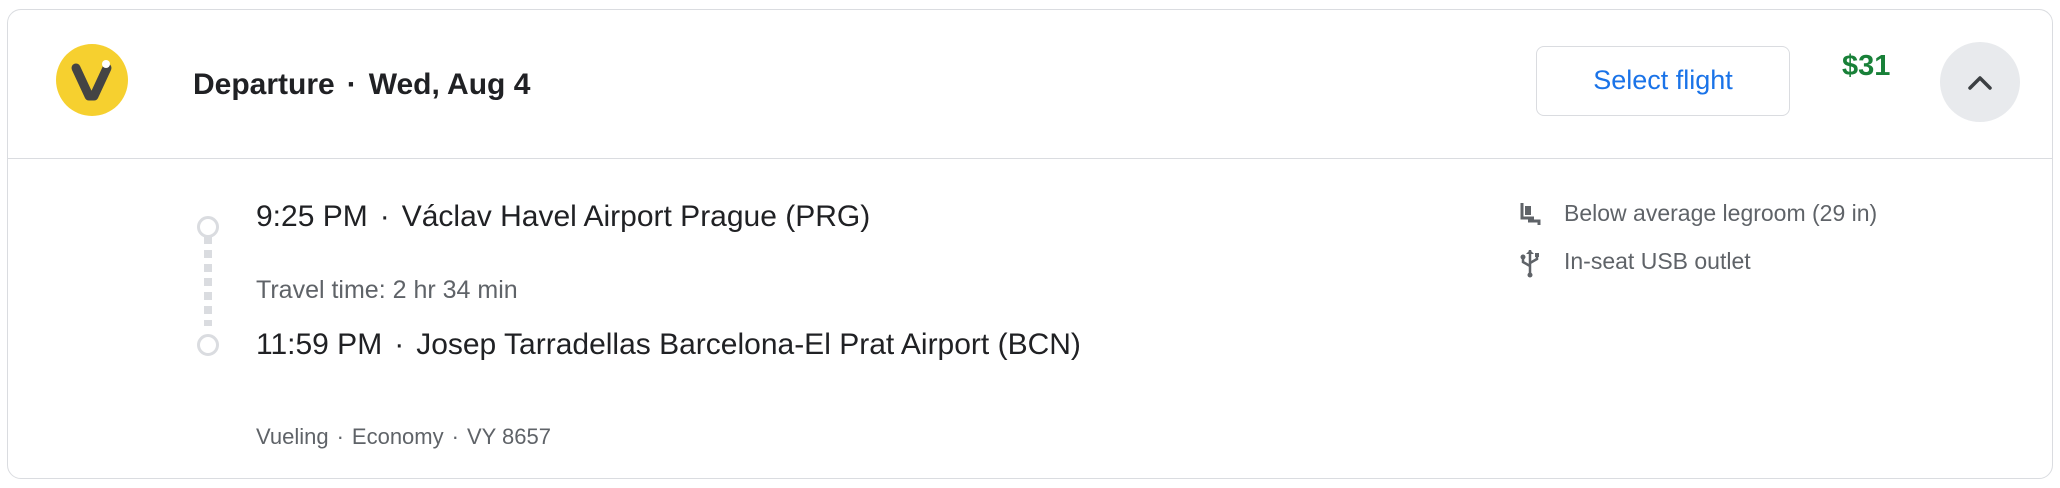 The height and width of the screenshot is (488, 2060). Describe the element at coordinates (92, 80) in the screenshot. I see `vueling-logo-icon` at that location.